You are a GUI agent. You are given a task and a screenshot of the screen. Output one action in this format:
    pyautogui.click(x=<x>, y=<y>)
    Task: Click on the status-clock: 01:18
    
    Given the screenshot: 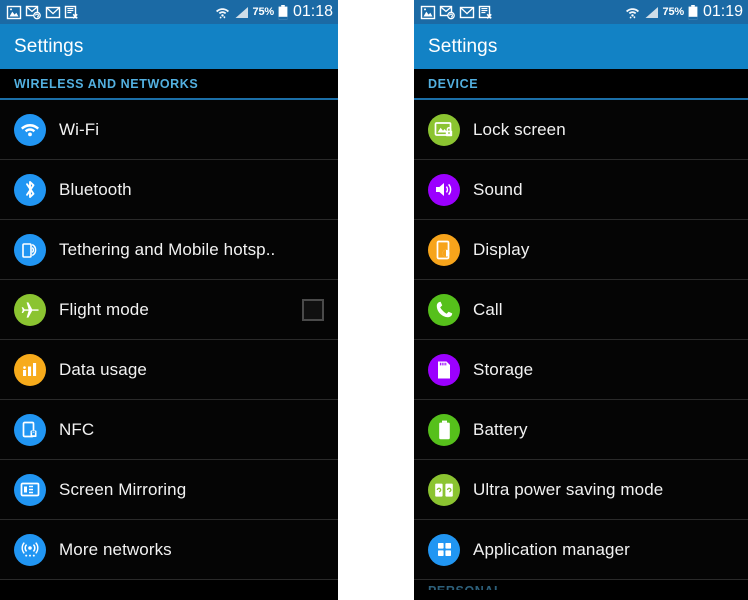 What is the action you would take?
    pyautogui.click(x=312, y=11)
    